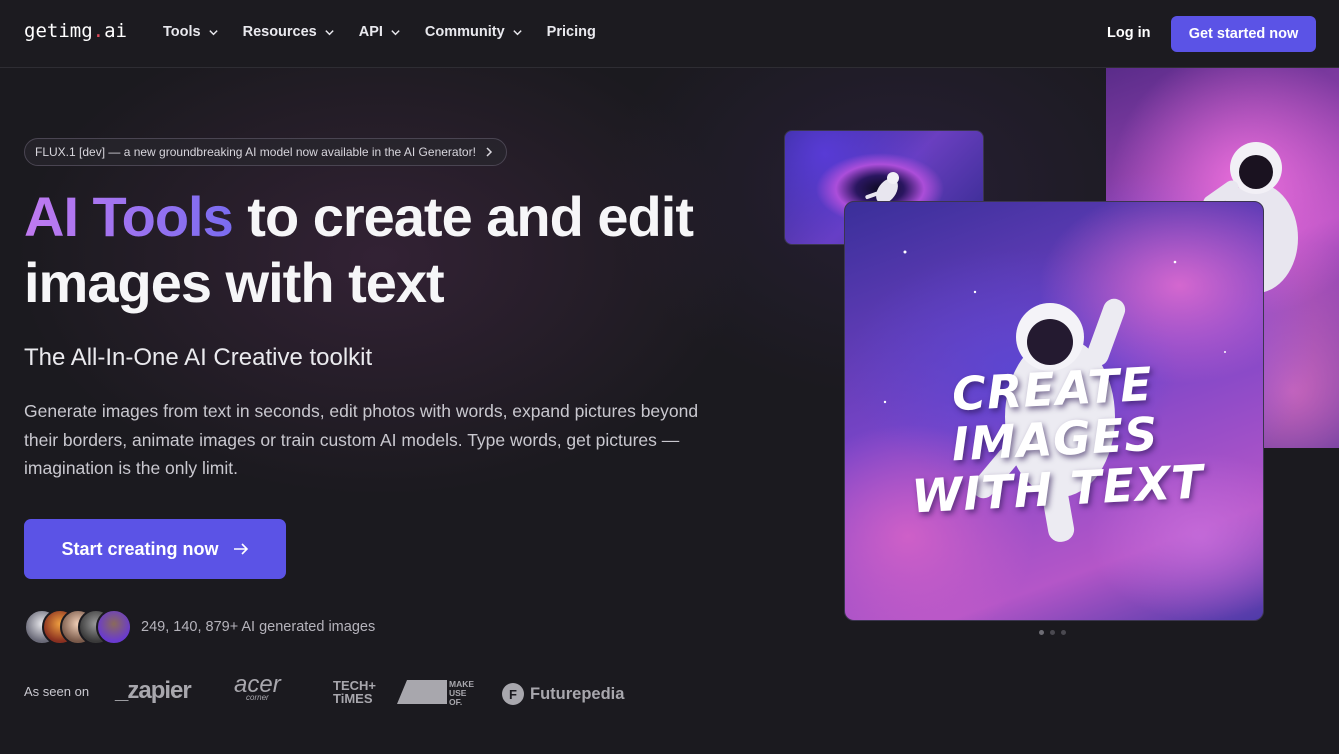 The height and width of the screenshot is (754, 1339). I want to click on get-started-button: Get started now, so click(1243, 34).